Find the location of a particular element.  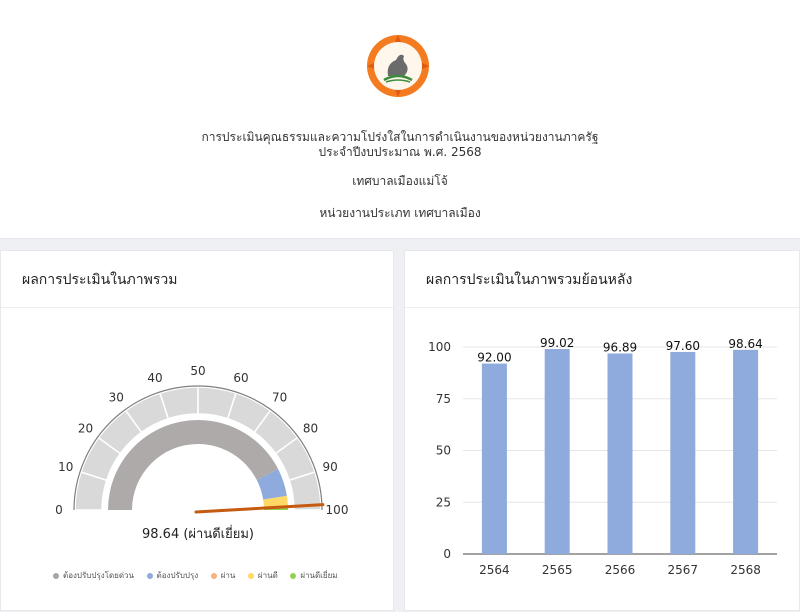

y-tick-label: 0 is located at coordinates (447, 554).